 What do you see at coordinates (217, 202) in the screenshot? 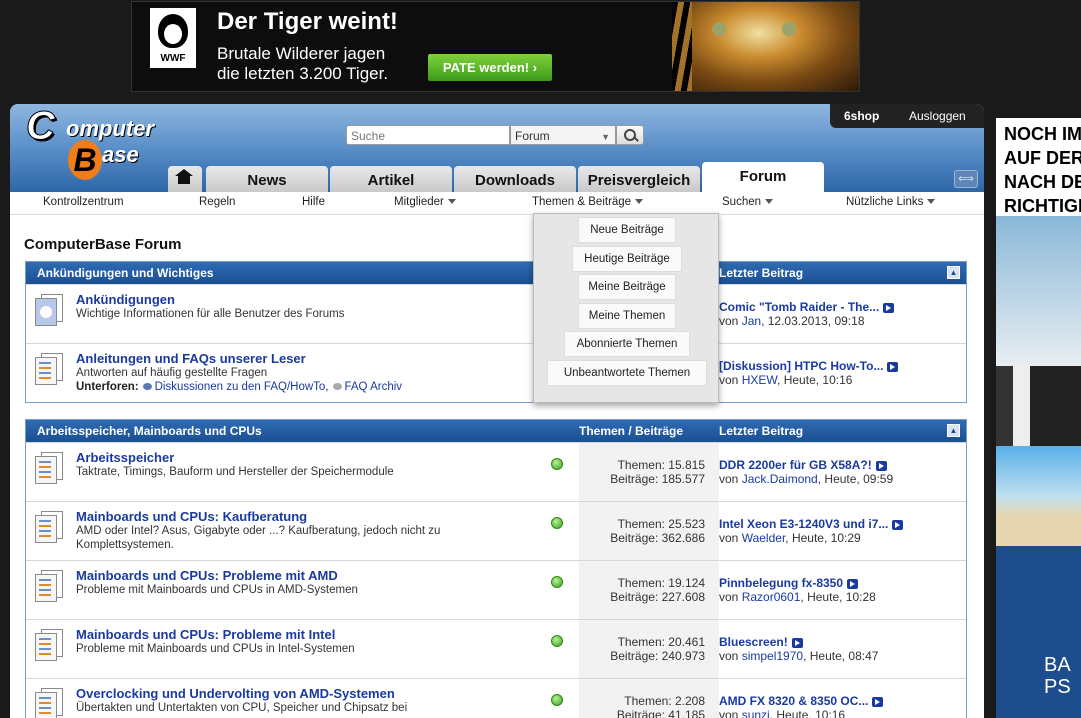
I see `subnav-regeln: Regeln` at bounding box center [217, 202].